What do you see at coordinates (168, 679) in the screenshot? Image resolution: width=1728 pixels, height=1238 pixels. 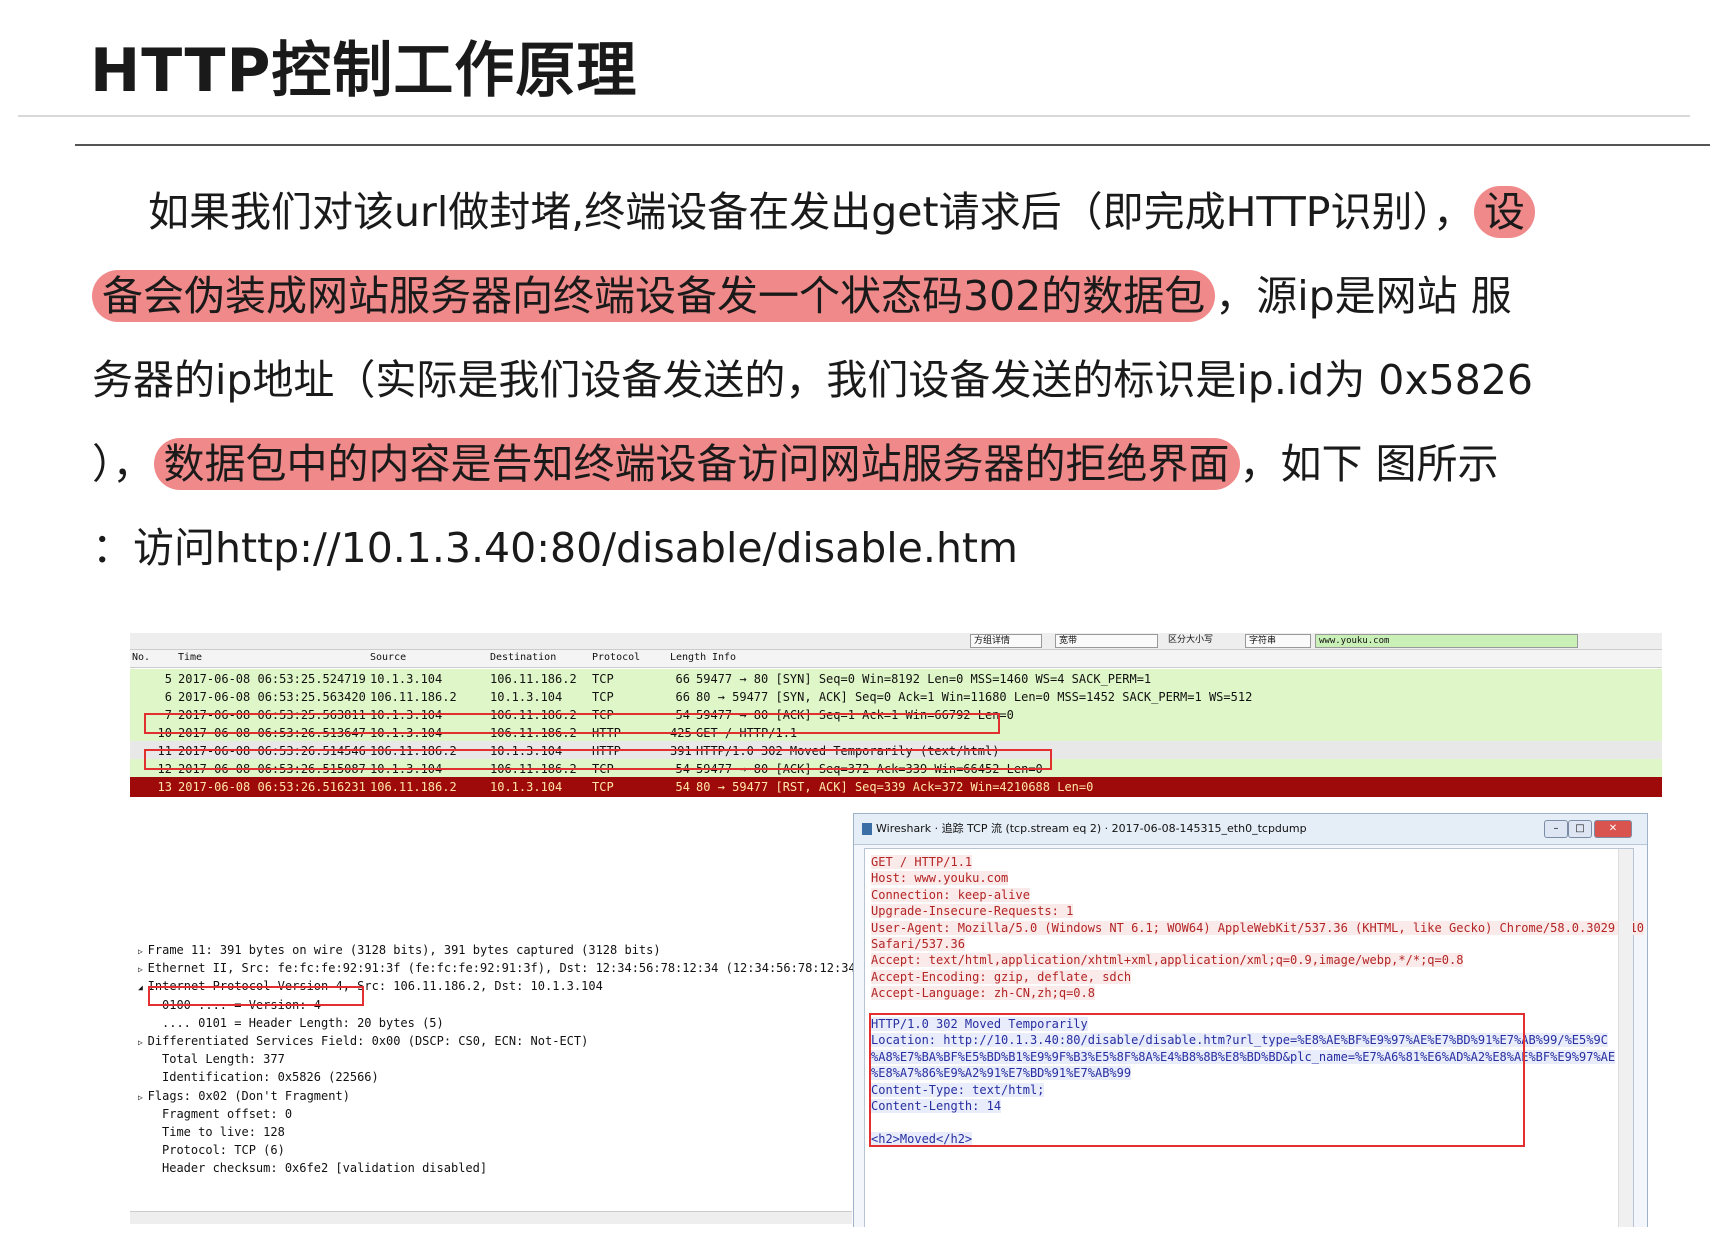 I see `packet-no: 5` at bounding box center [168, 679].